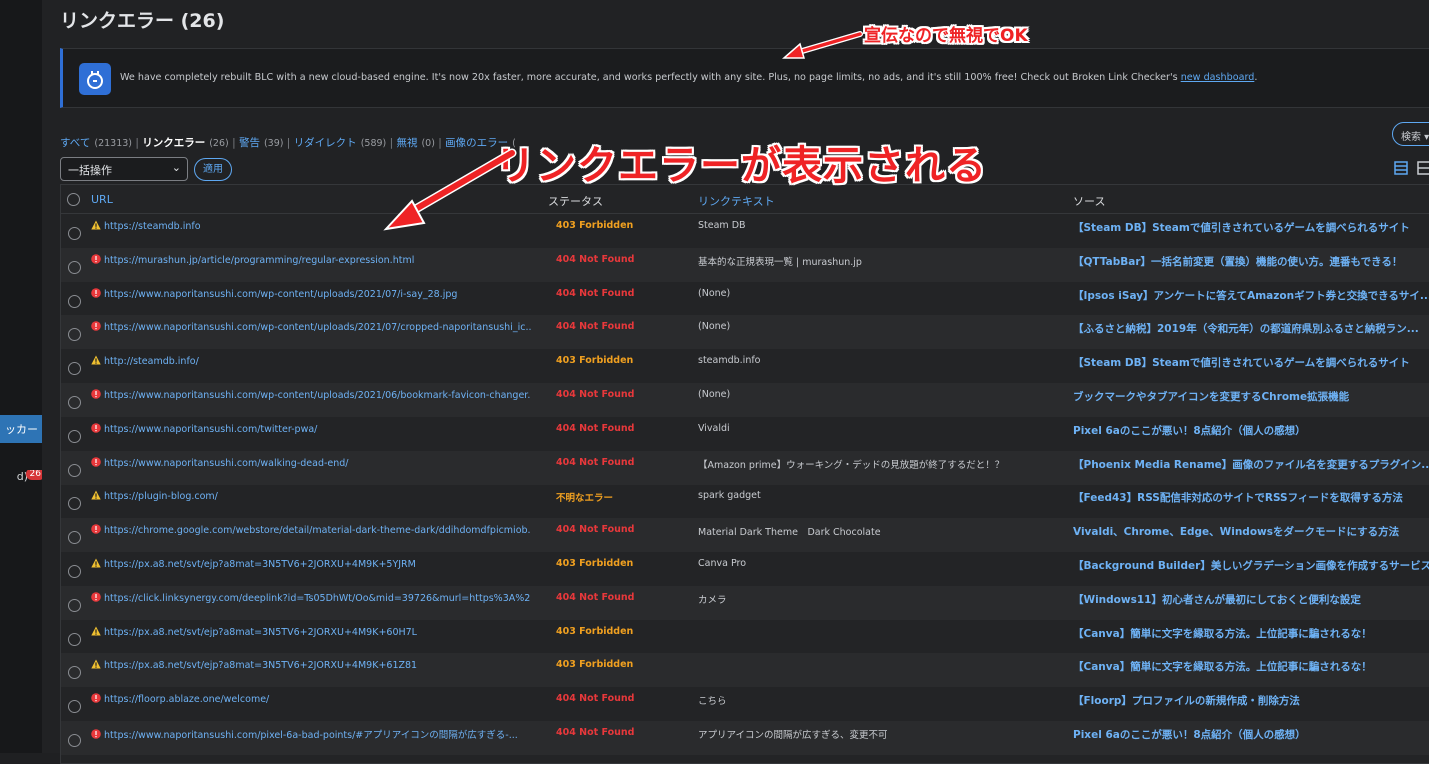  What do you see at coordinates (325, 143) in the screenshot?
I see `filter-link: リダイレクト` at bounding box center [325, 143].